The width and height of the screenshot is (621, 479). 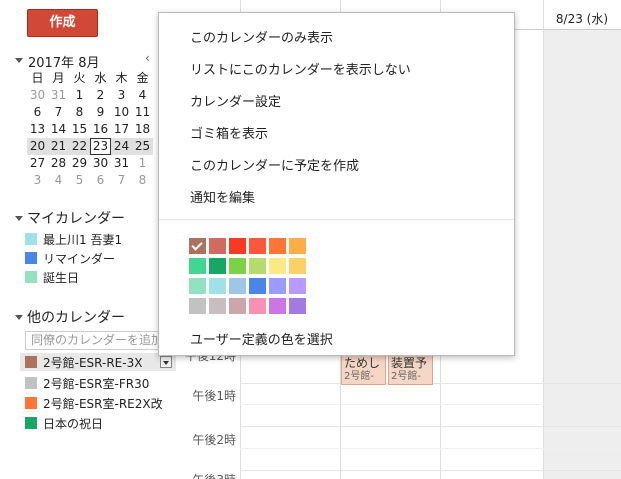 What do you see at coordinates (58, 146) in the screenshot?
I see `mini-day: 21` at bounding box center [58, 146].